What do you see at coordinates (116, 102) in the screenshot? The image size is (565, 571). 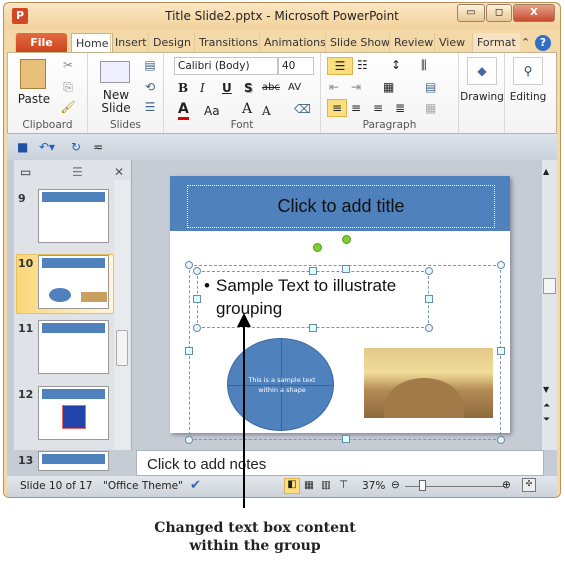 I see `new-slide-button: New Slide` at bounding box center [116, 102].